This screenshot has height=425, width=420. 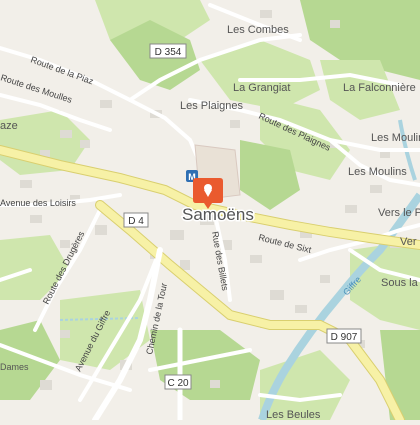 I want to click on shield-d354: D 354, so click(x=168, y=51).